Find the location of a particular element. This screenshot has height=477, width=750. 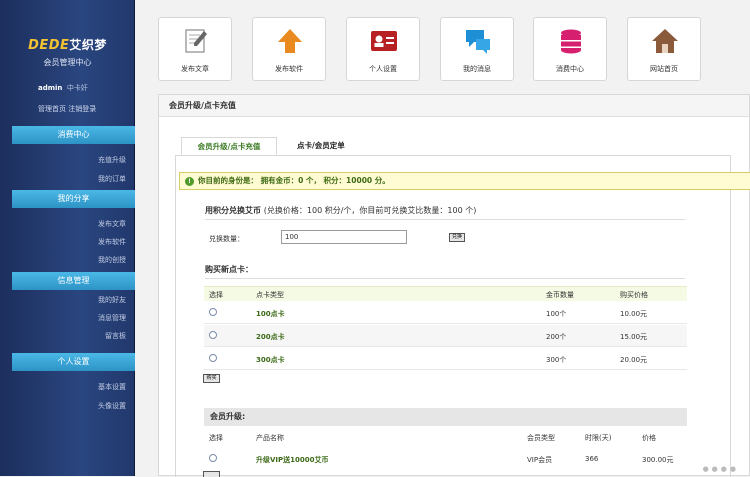

card-qty: 100个 is located at coordinates (556, 314).